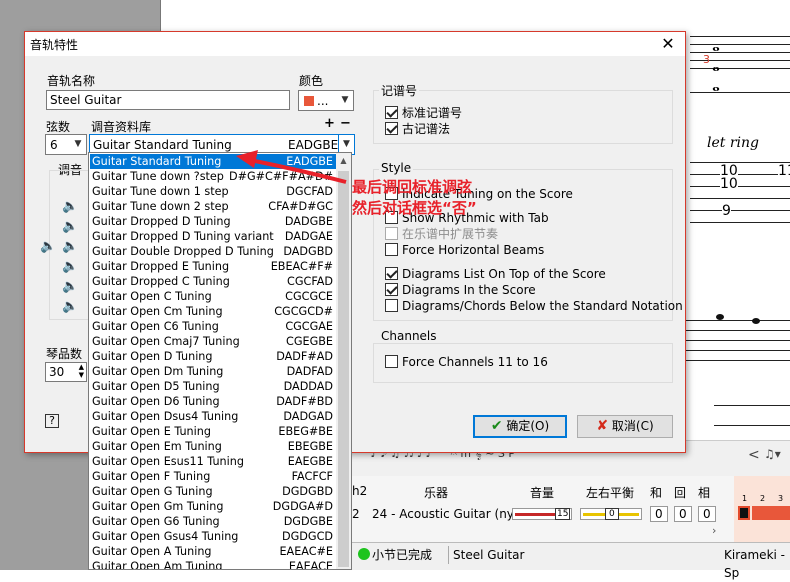  Describe the element at coordinates (291, 167) in the screenshot. I see `annotation-arrow` at that location.